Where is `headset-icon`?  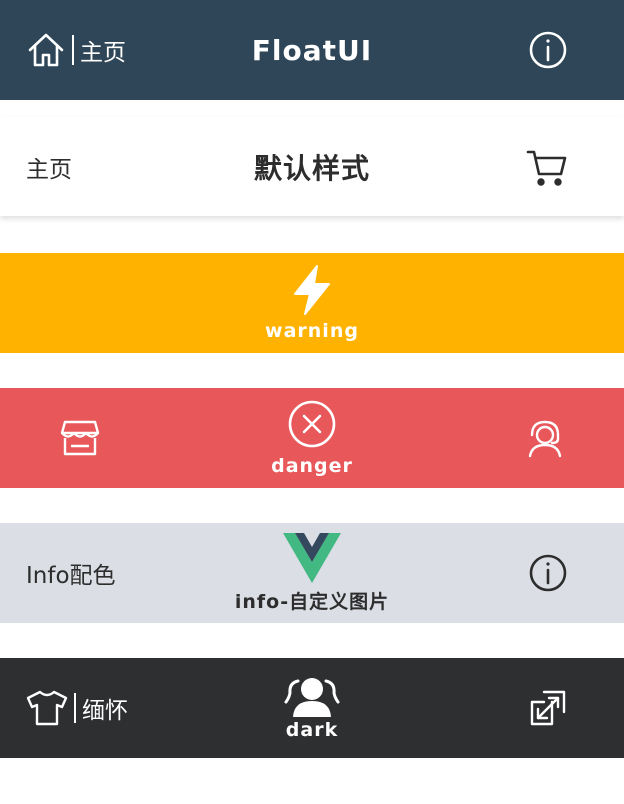
headset-icon is located at coordinates (545, 438).